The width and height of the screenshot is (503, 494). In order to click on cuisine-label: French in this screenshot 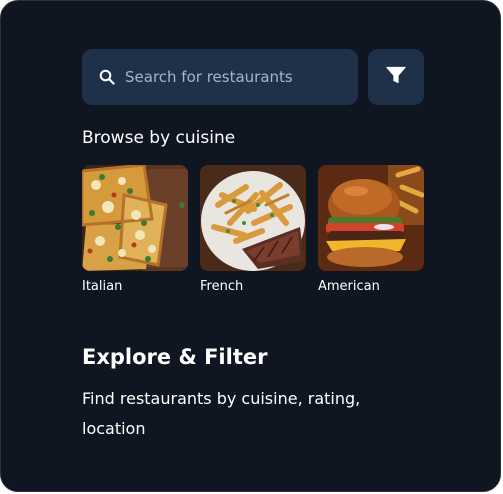, I will do `click(222, 286)`.